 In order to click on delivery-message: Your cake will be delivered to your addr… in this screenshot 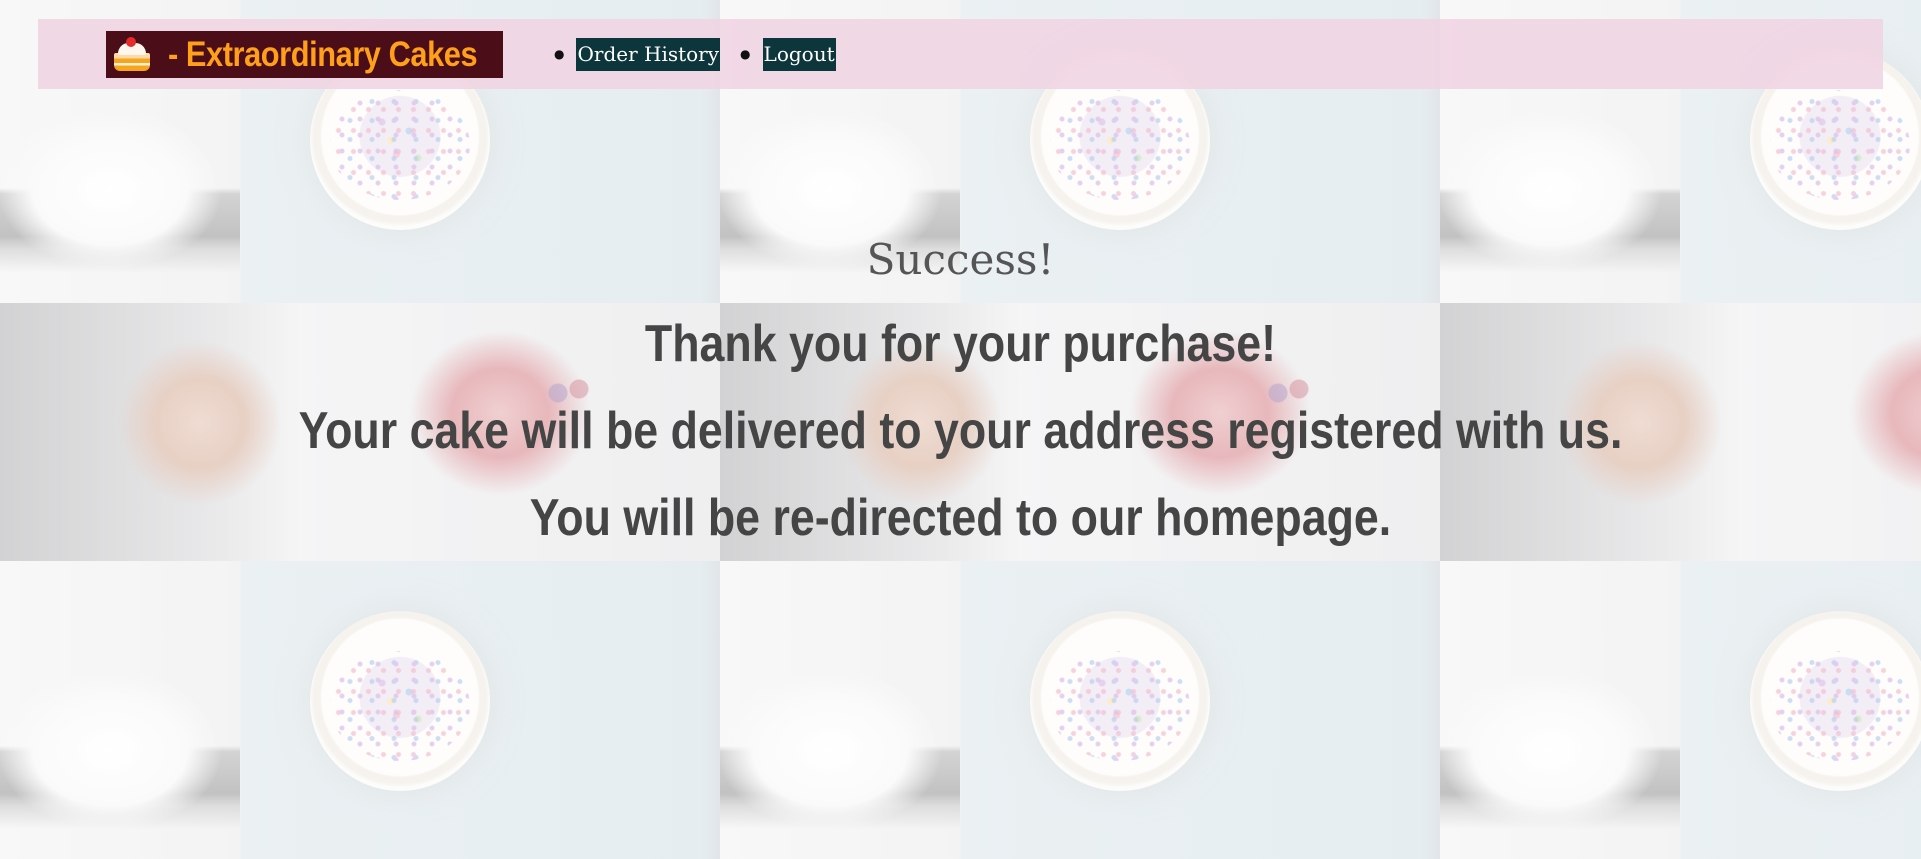, I will do `click(960, 431)`.